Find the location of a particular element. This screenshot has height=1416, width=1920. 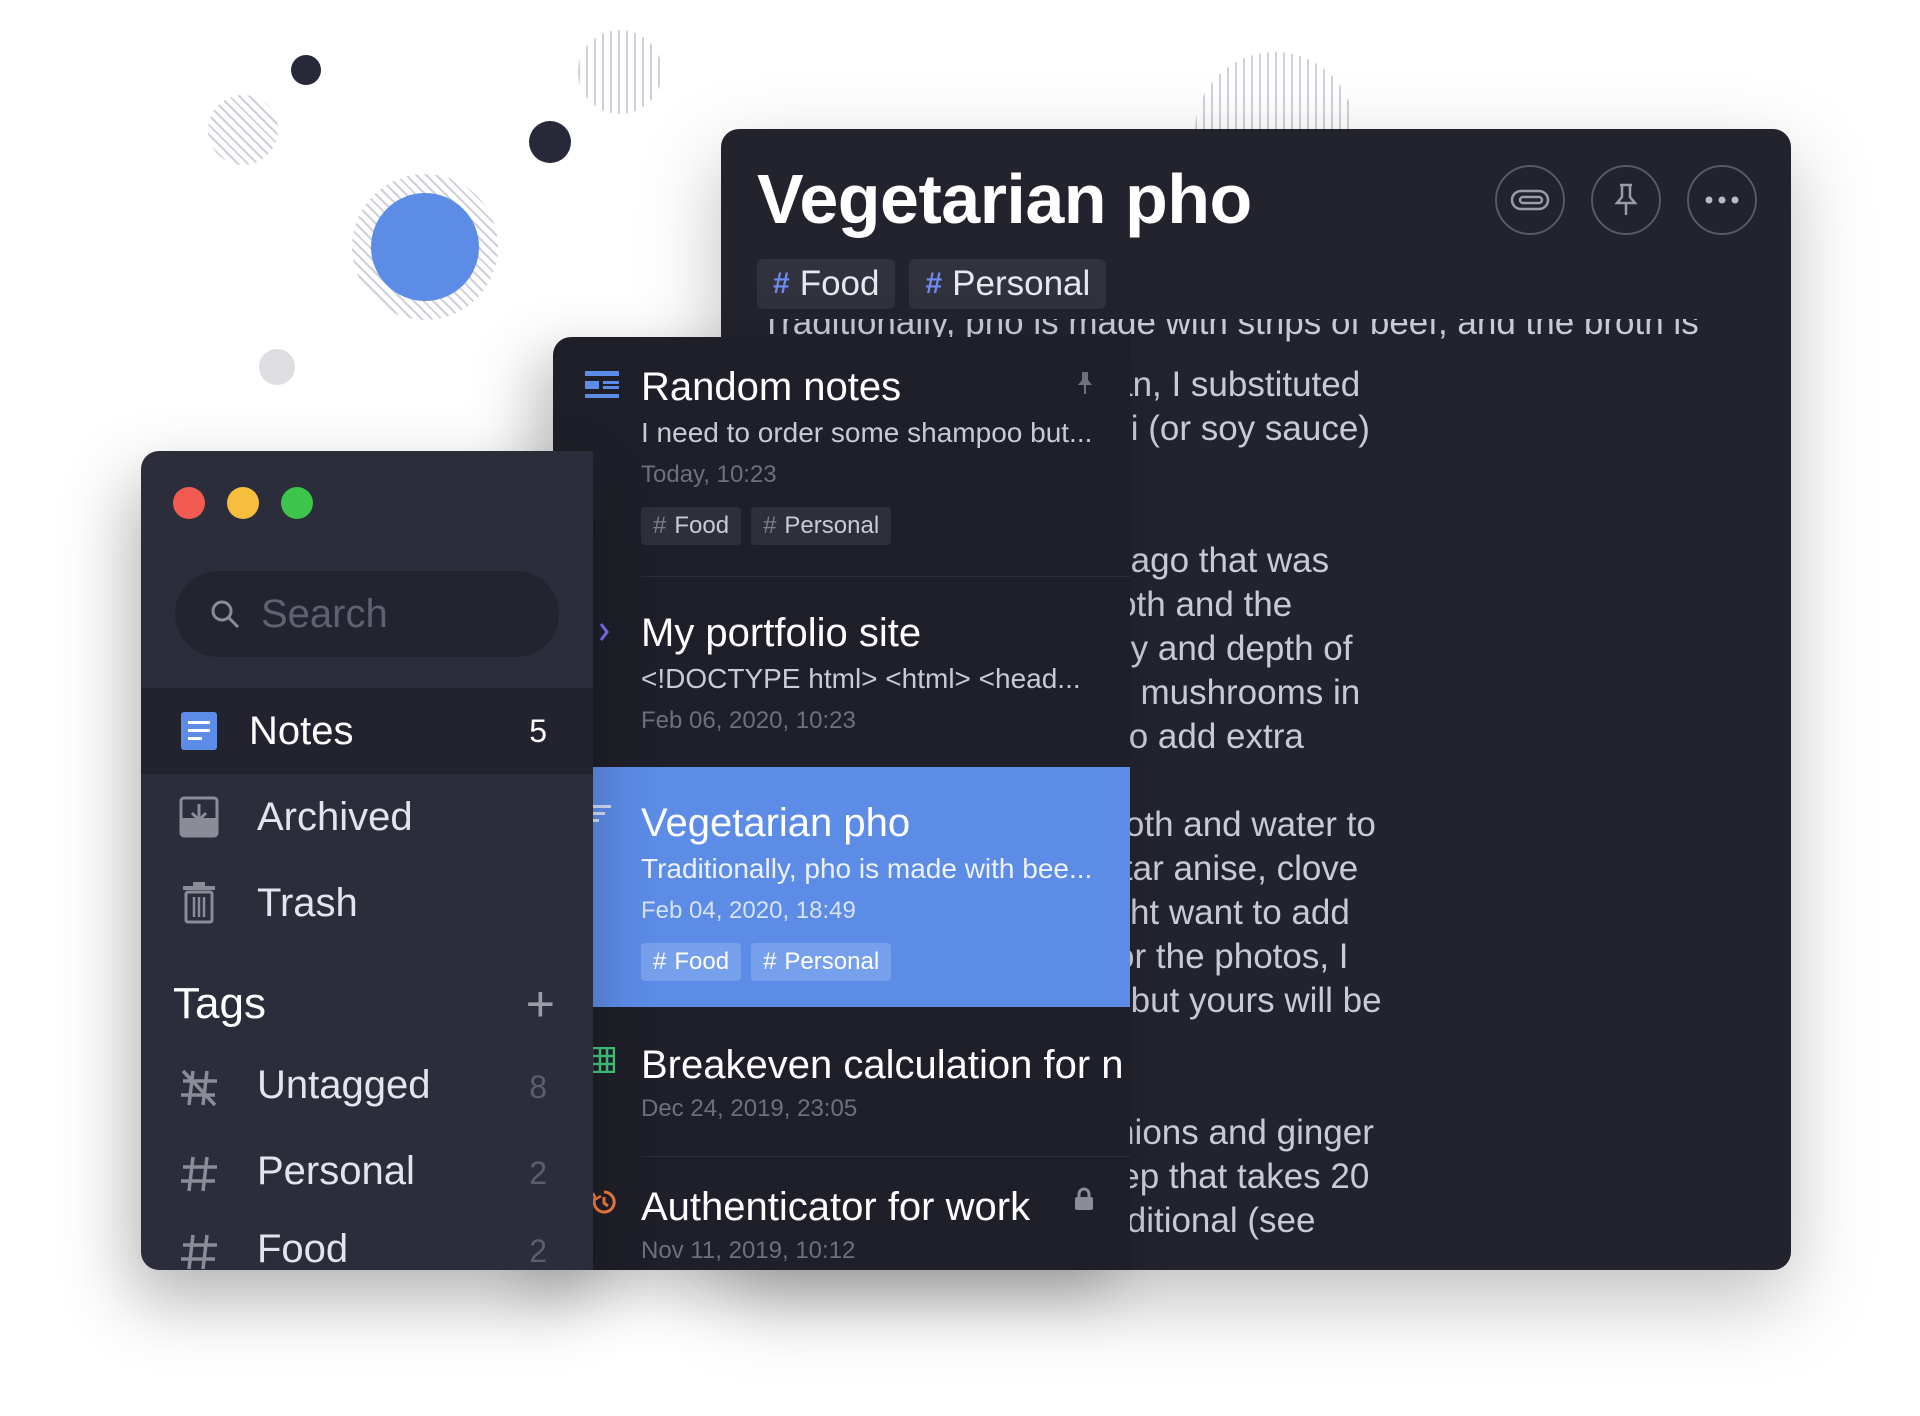

sidebar-item-notes: Notes 5 is located at coordinates (367, 731).